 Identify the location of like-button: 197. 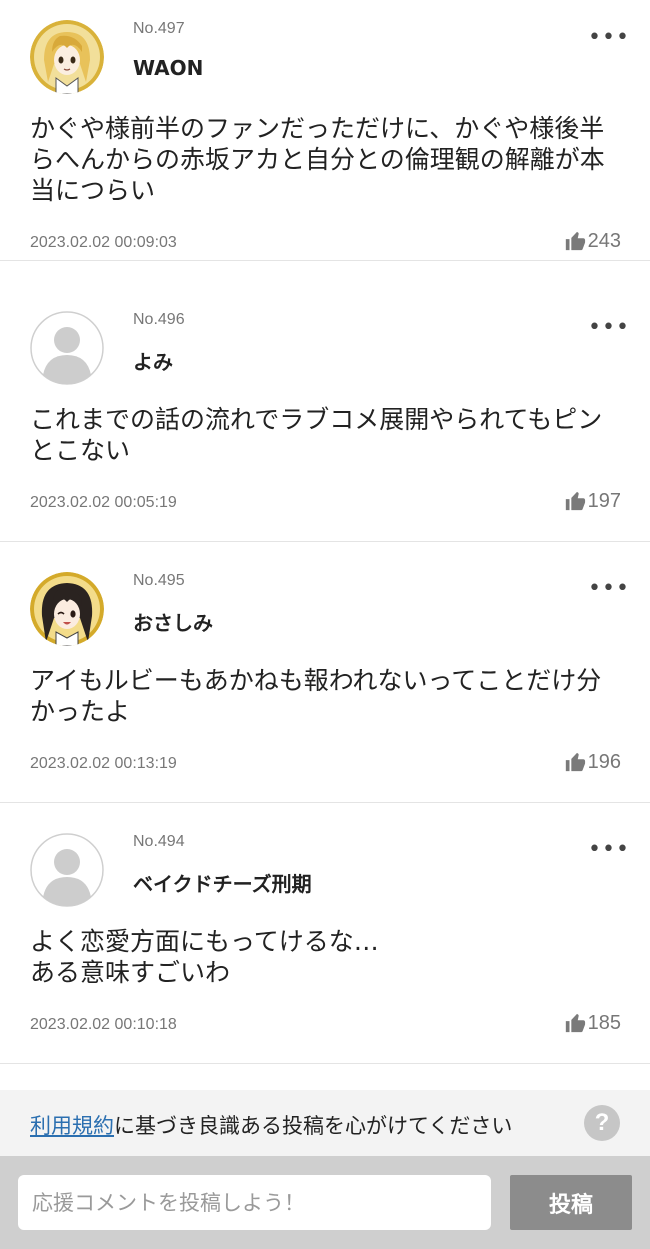
(592, 501).